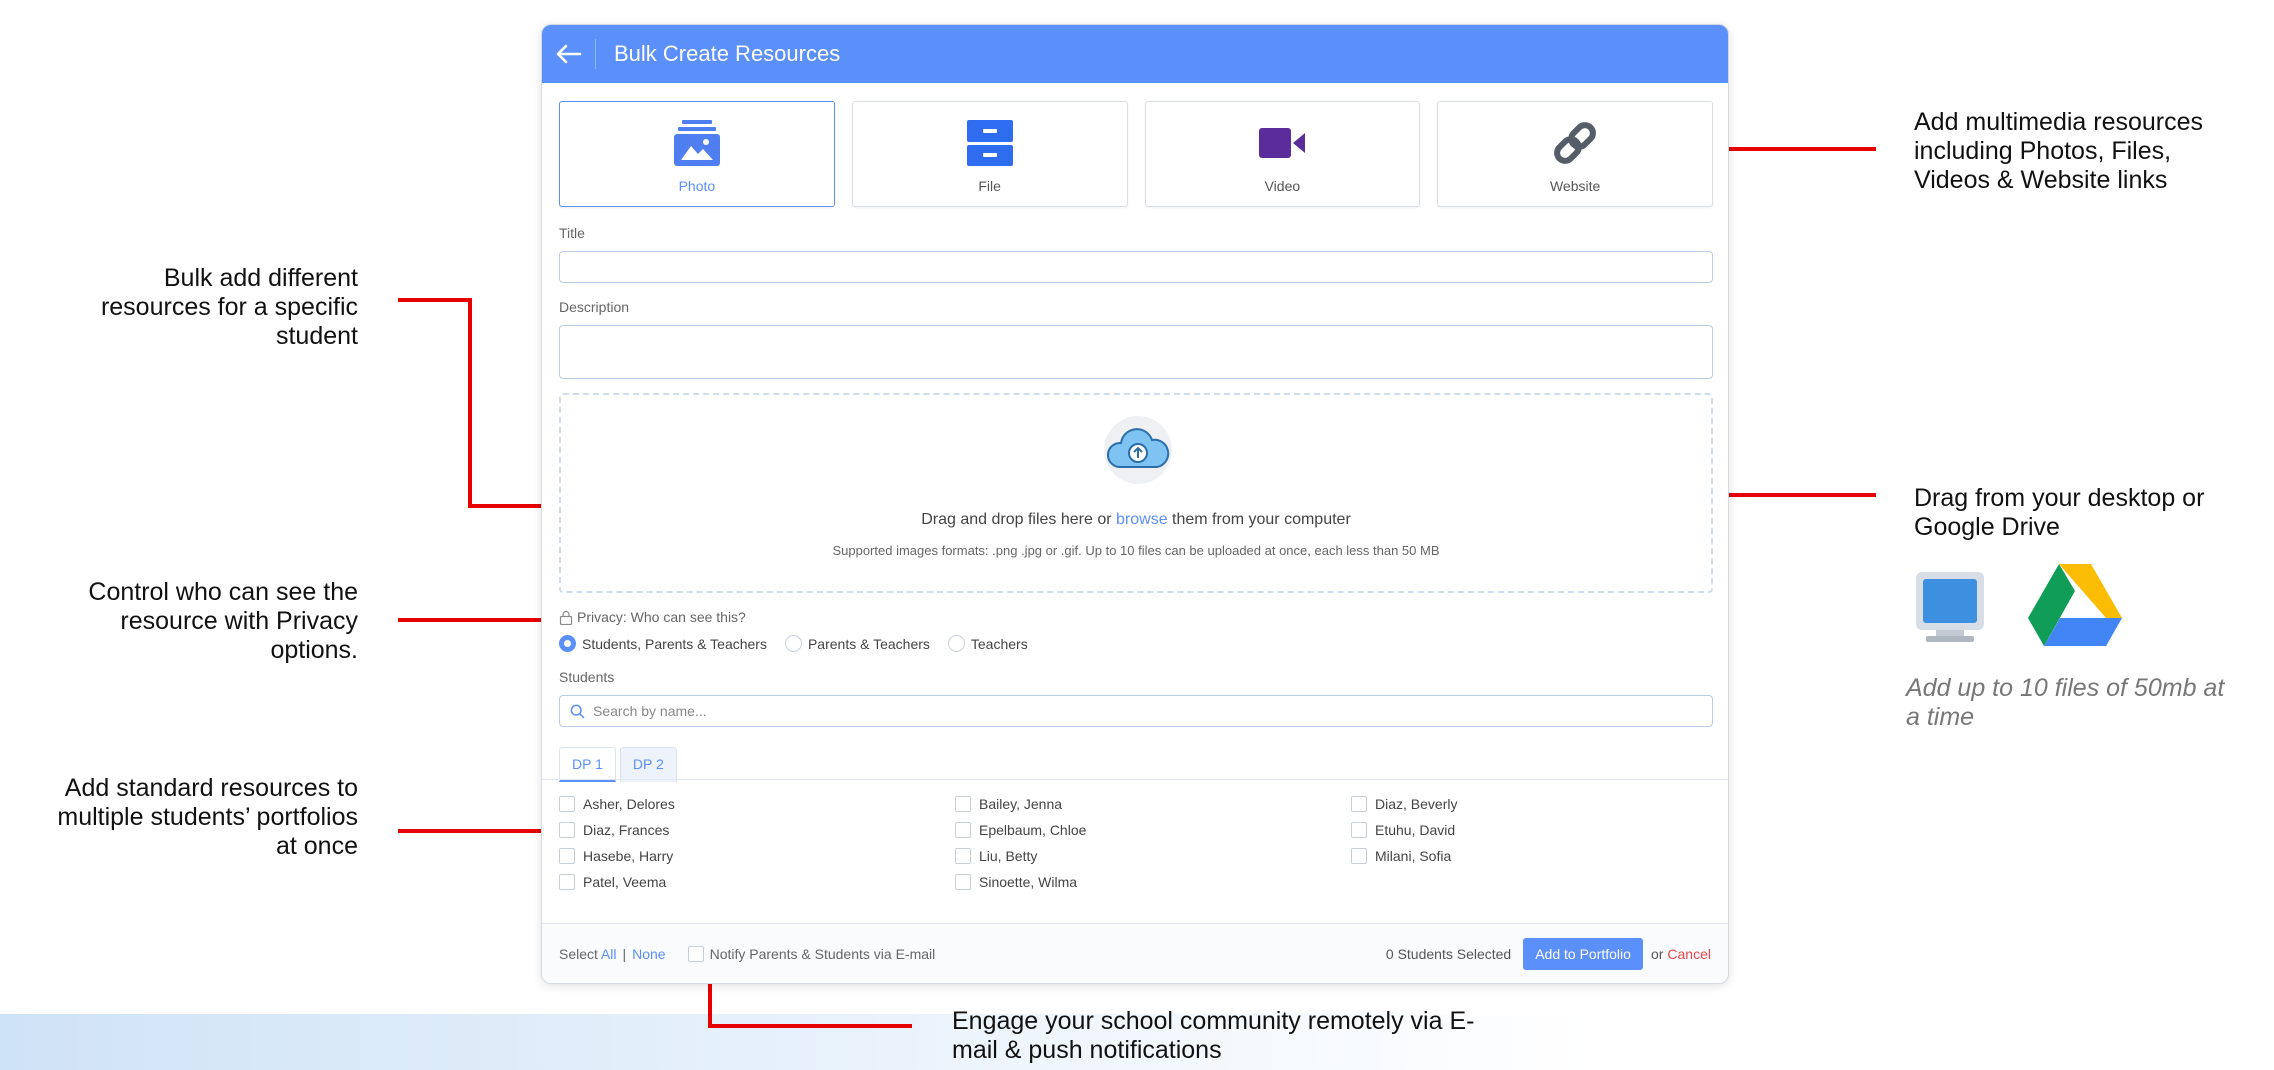 The image size is (2274, 1070). What do you see at coordinates (577, 711) in the screenshot?
I see `search-icon` at bounding box center [577, 711].